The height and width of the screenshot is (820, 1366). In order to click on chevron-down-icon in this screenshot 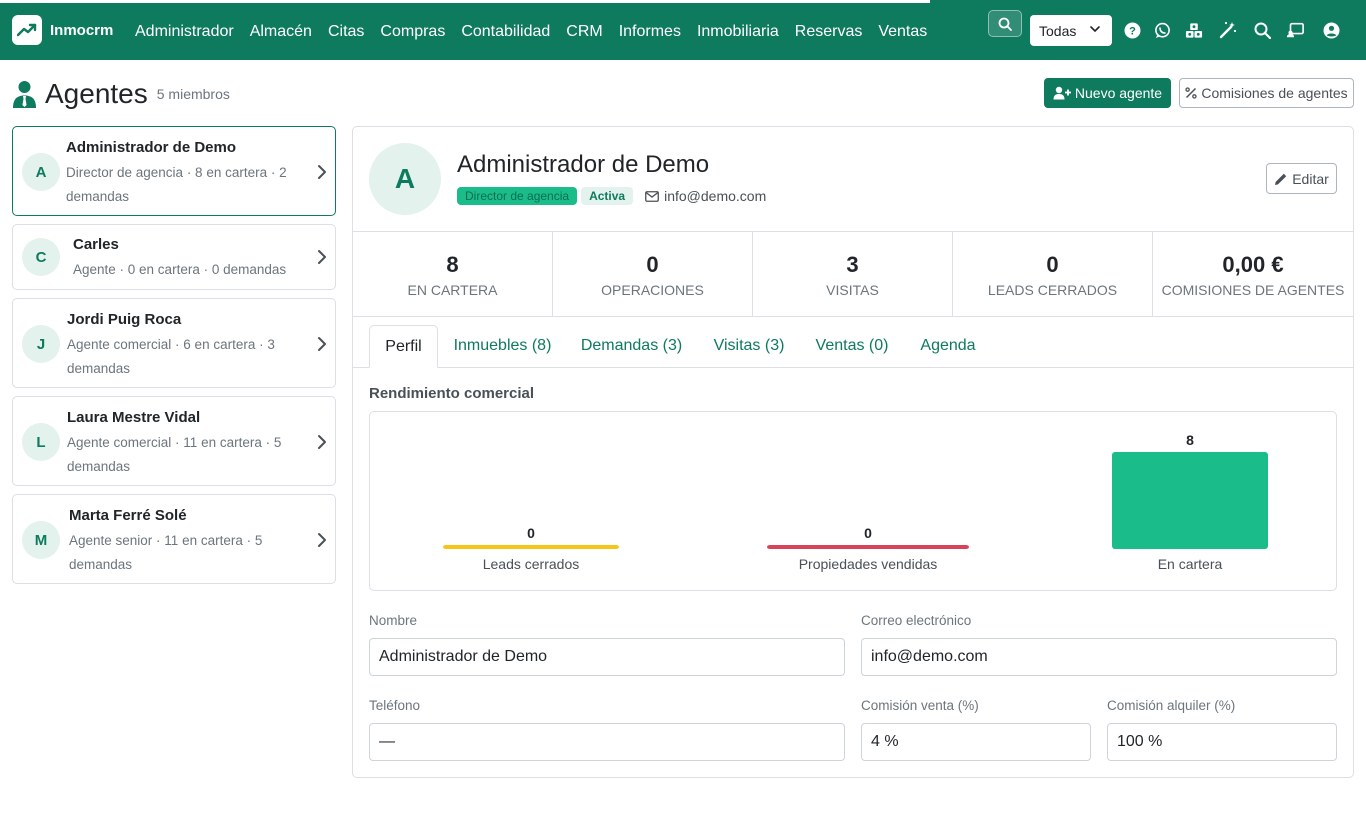, I will do `click(1095, 29)`.